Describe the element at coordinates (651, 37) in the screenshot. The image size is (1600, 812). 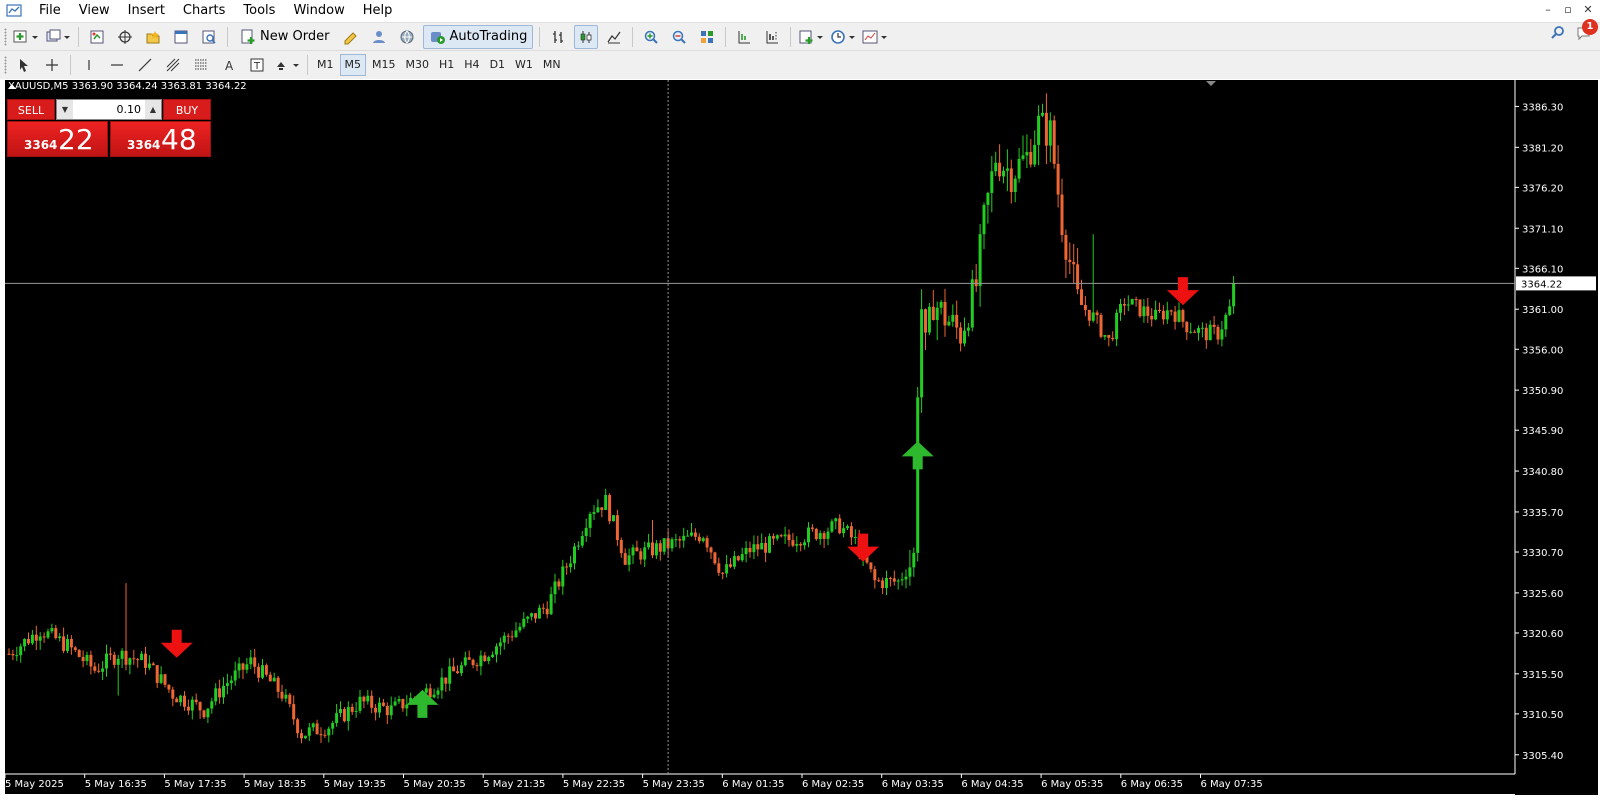
I see `zoom-in-icon` at that location.